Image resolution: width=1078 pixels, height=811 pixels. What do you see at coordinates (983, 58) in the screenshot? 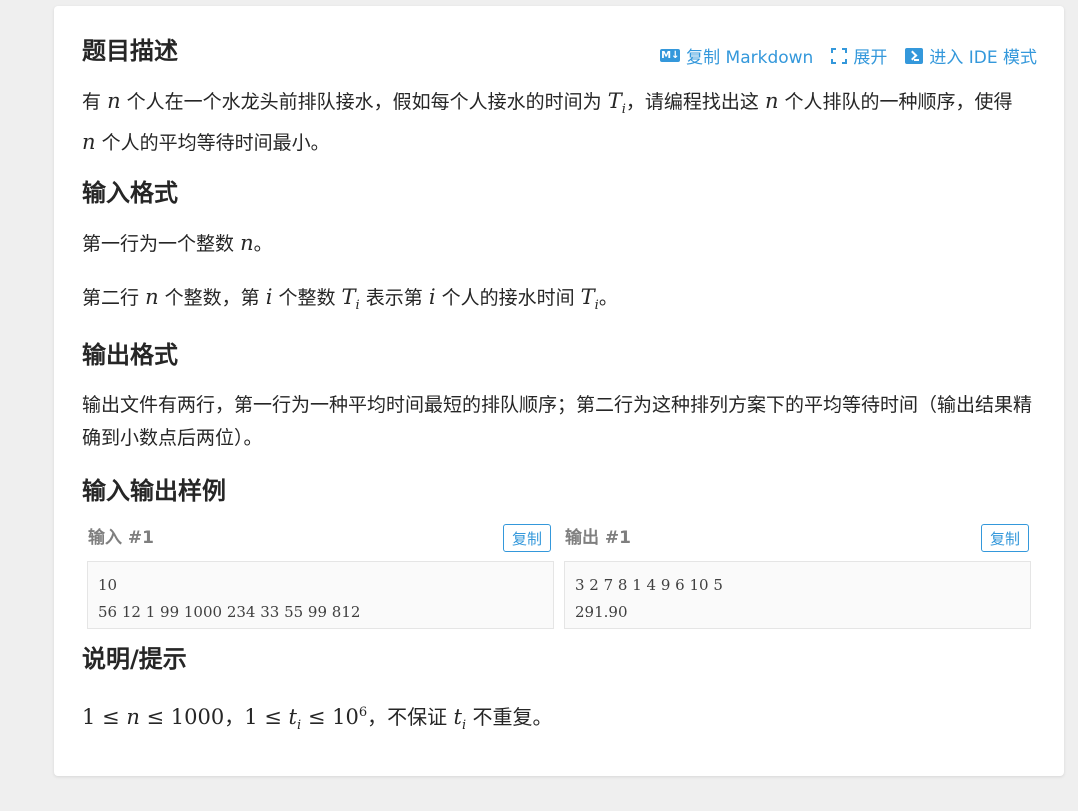
I see `ide-mode-label: 进入 IDE 模式` at bounding box center [983, 58].